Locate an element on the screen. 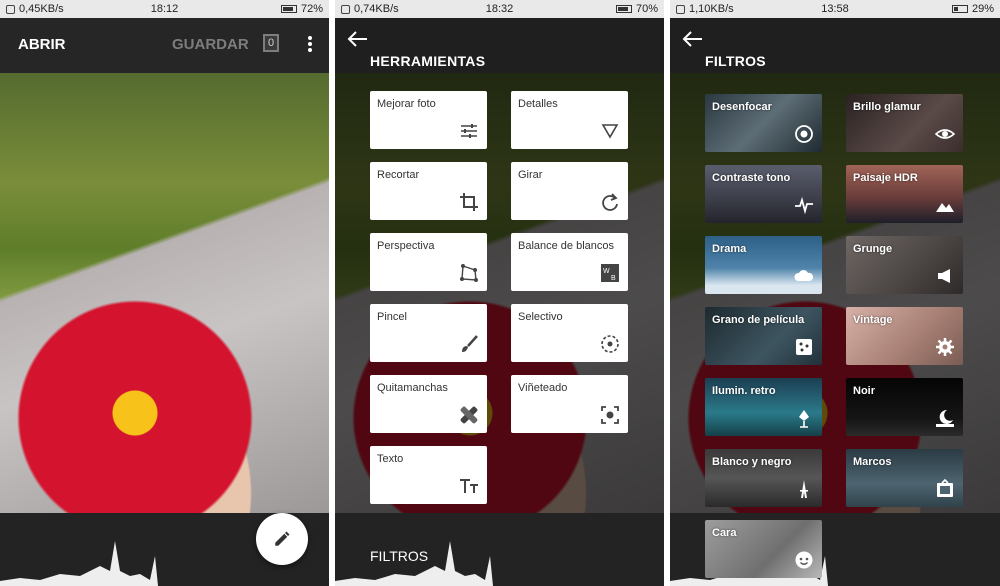  face-icon is located at coordinates (804, 560).